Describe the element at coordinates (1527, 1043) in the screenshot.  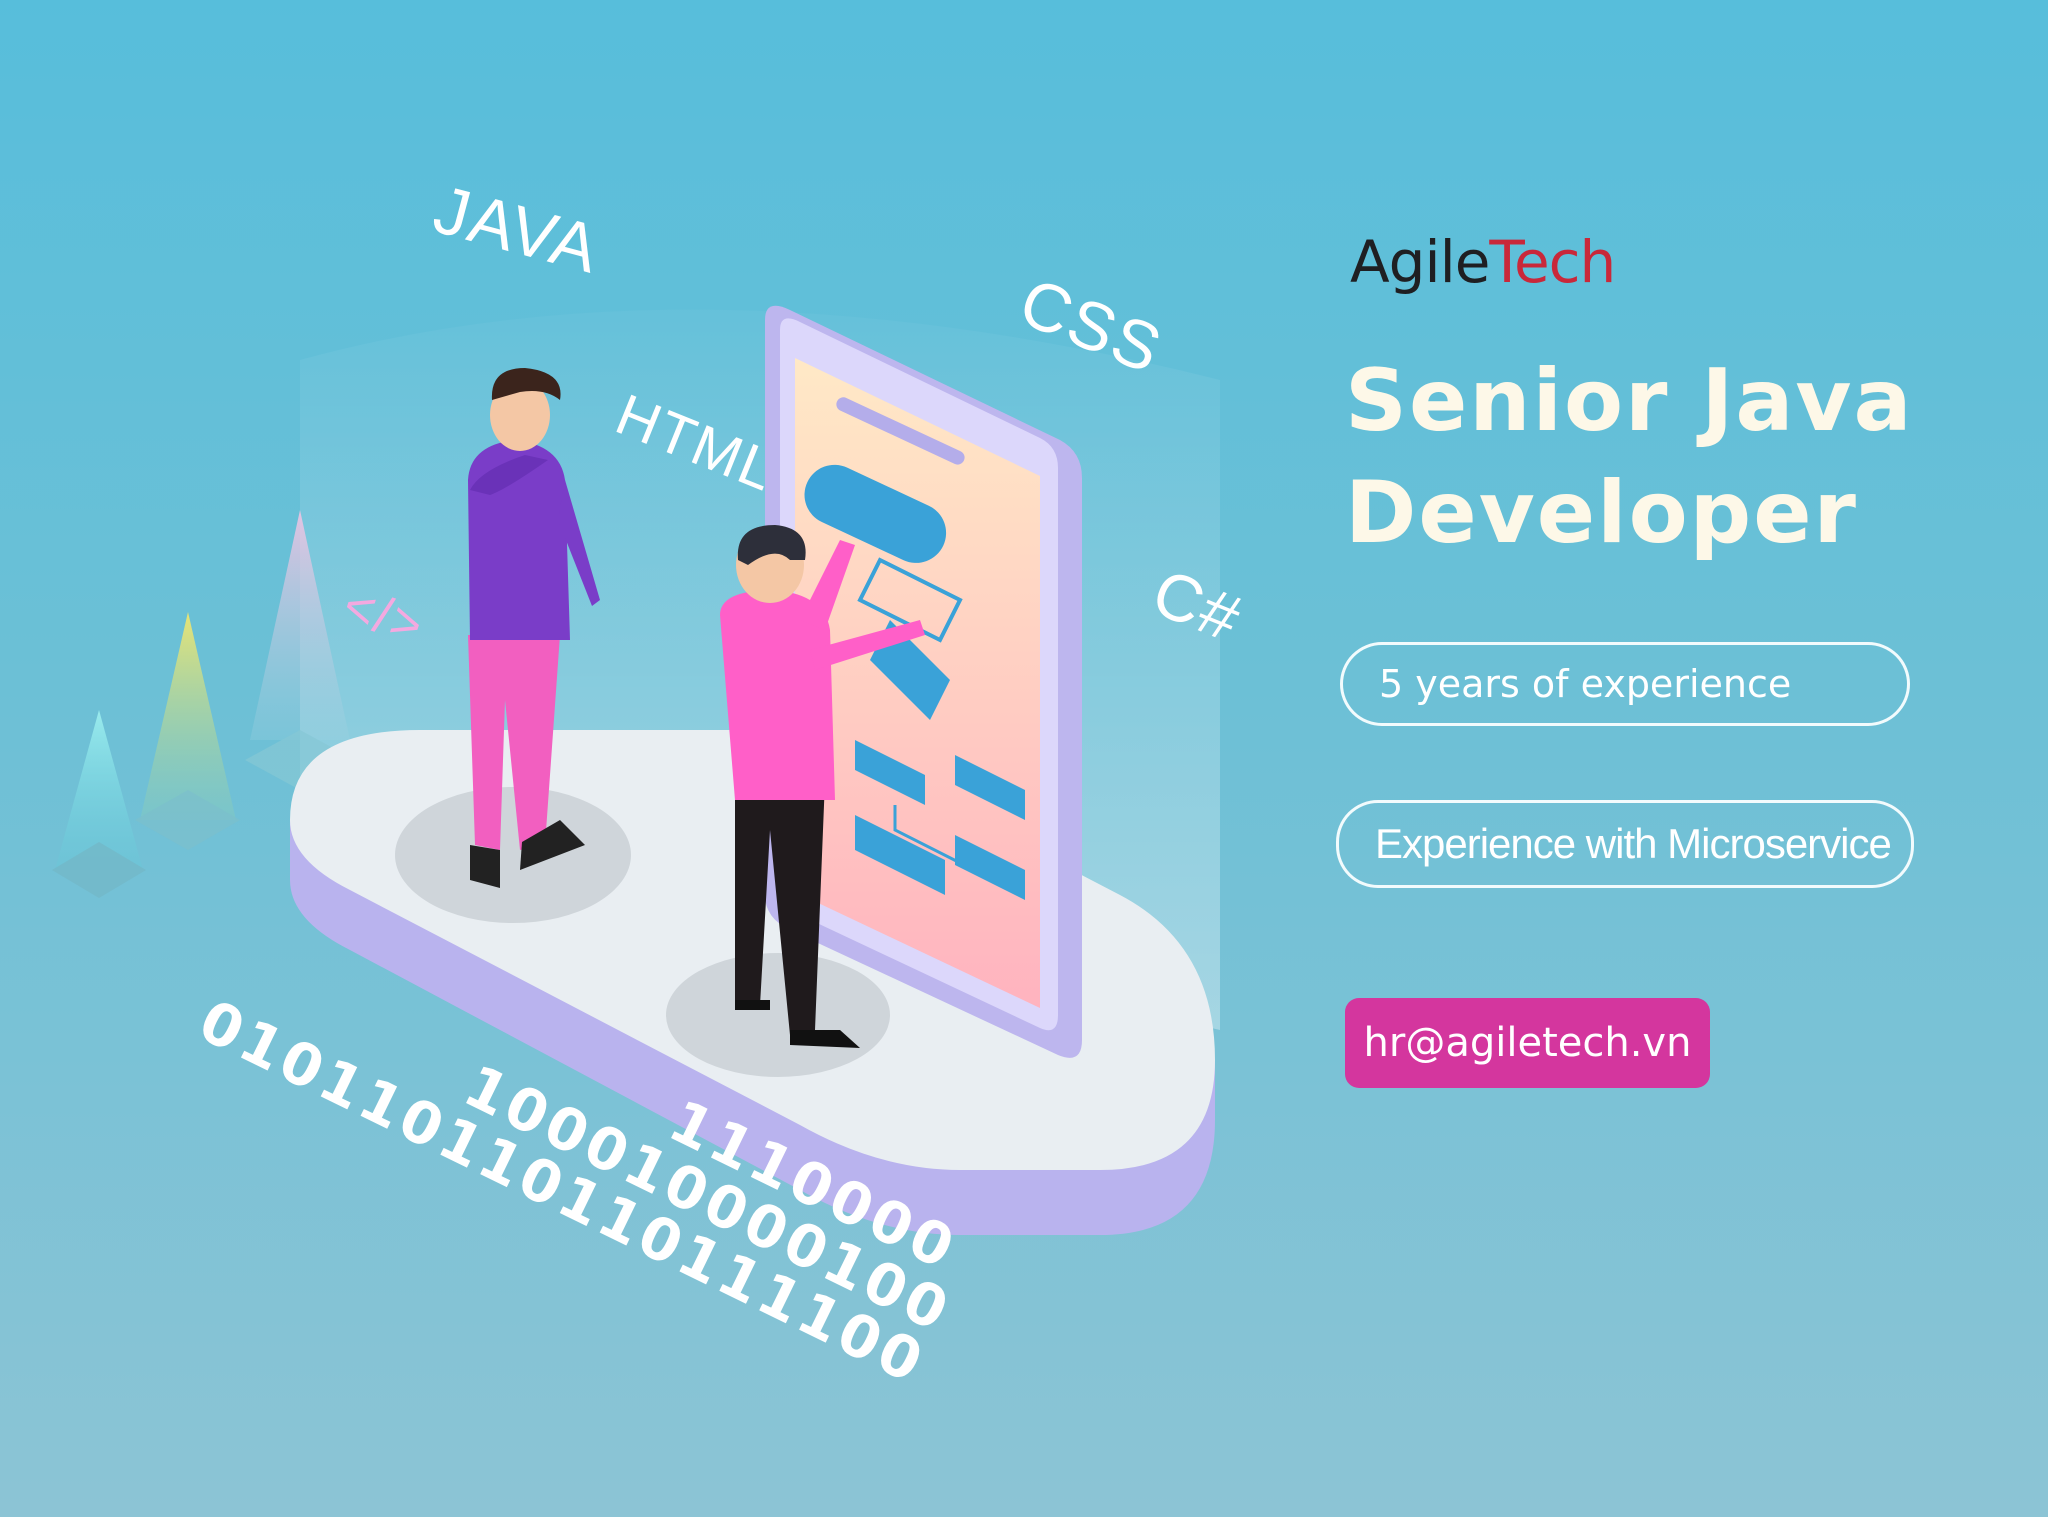
I see `contact-email-button: hr@agiletech.vn` at that location.